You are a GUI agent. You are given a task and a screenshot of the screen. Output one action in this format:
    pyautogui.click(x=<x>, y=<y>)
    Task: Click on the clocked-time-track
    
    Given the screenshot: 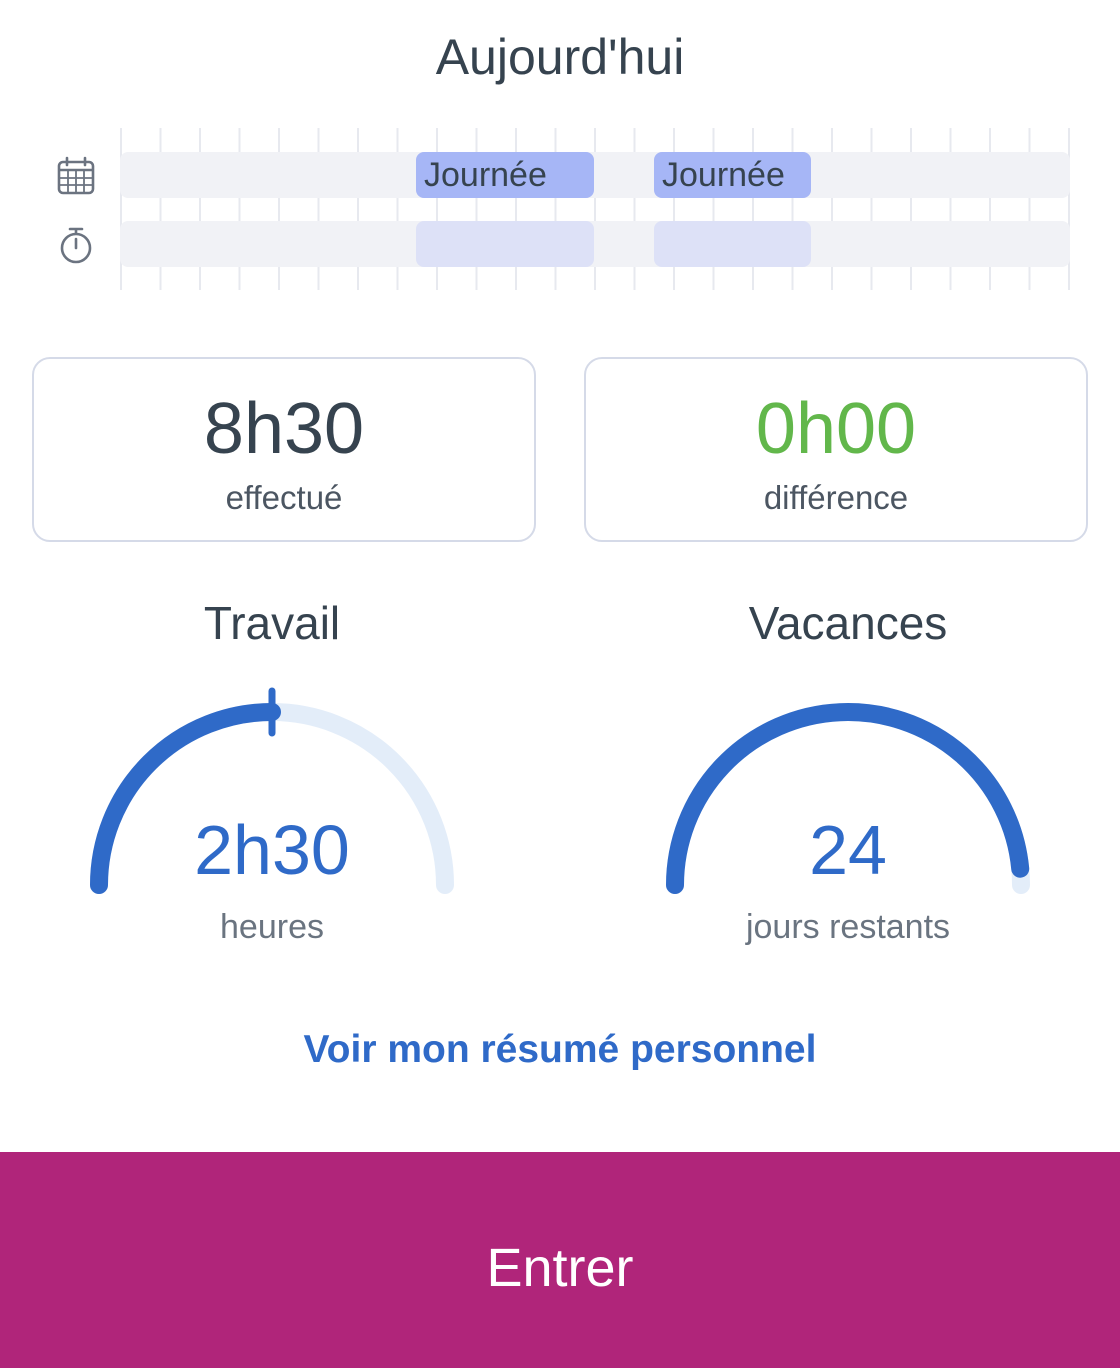 What is the action you would take?
    pyautogui.click(x=595, y=244)
    